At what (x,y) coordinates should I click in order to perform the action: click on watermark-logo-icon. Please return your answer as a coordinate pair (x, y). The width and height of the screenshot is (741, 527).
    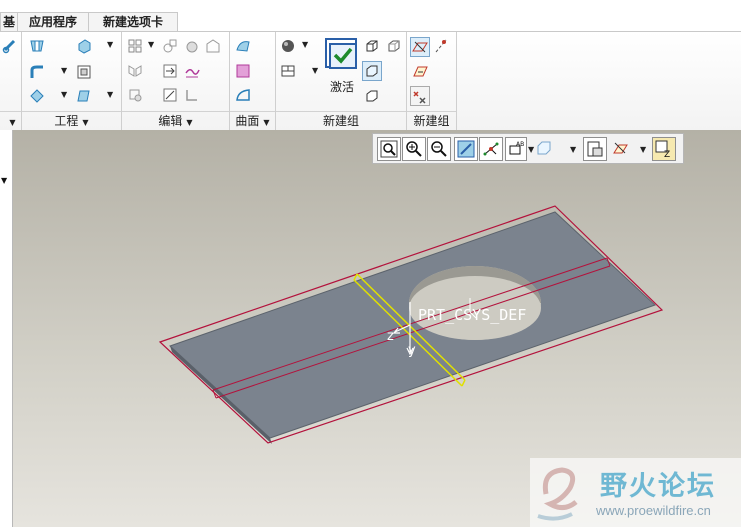
    Looking at the image, I should click on (557, 494).